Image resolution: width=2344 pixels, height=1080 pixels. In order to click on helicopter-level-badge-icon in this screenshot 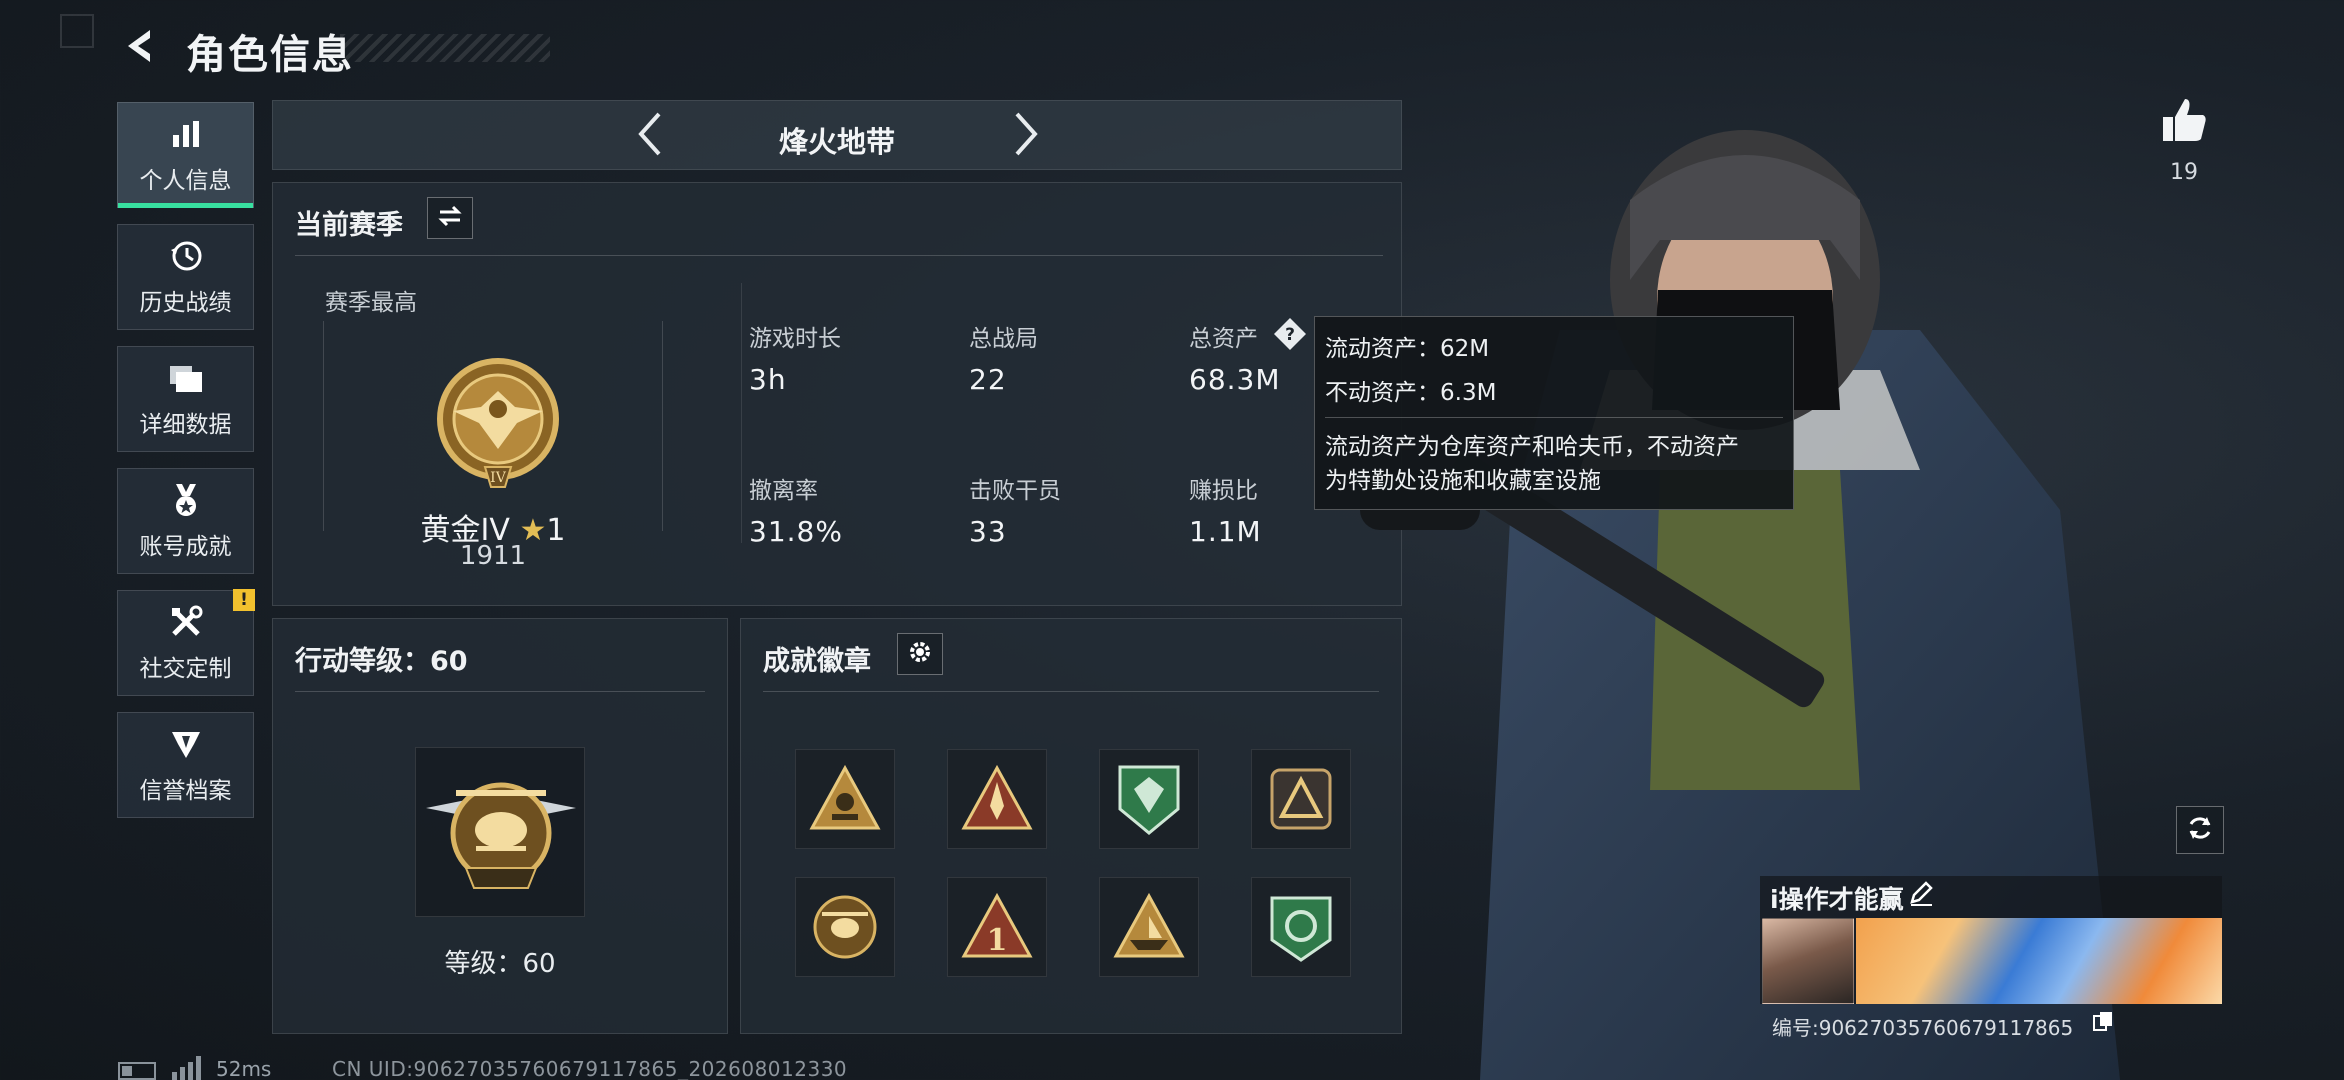, I will do `click(500, 832)`.